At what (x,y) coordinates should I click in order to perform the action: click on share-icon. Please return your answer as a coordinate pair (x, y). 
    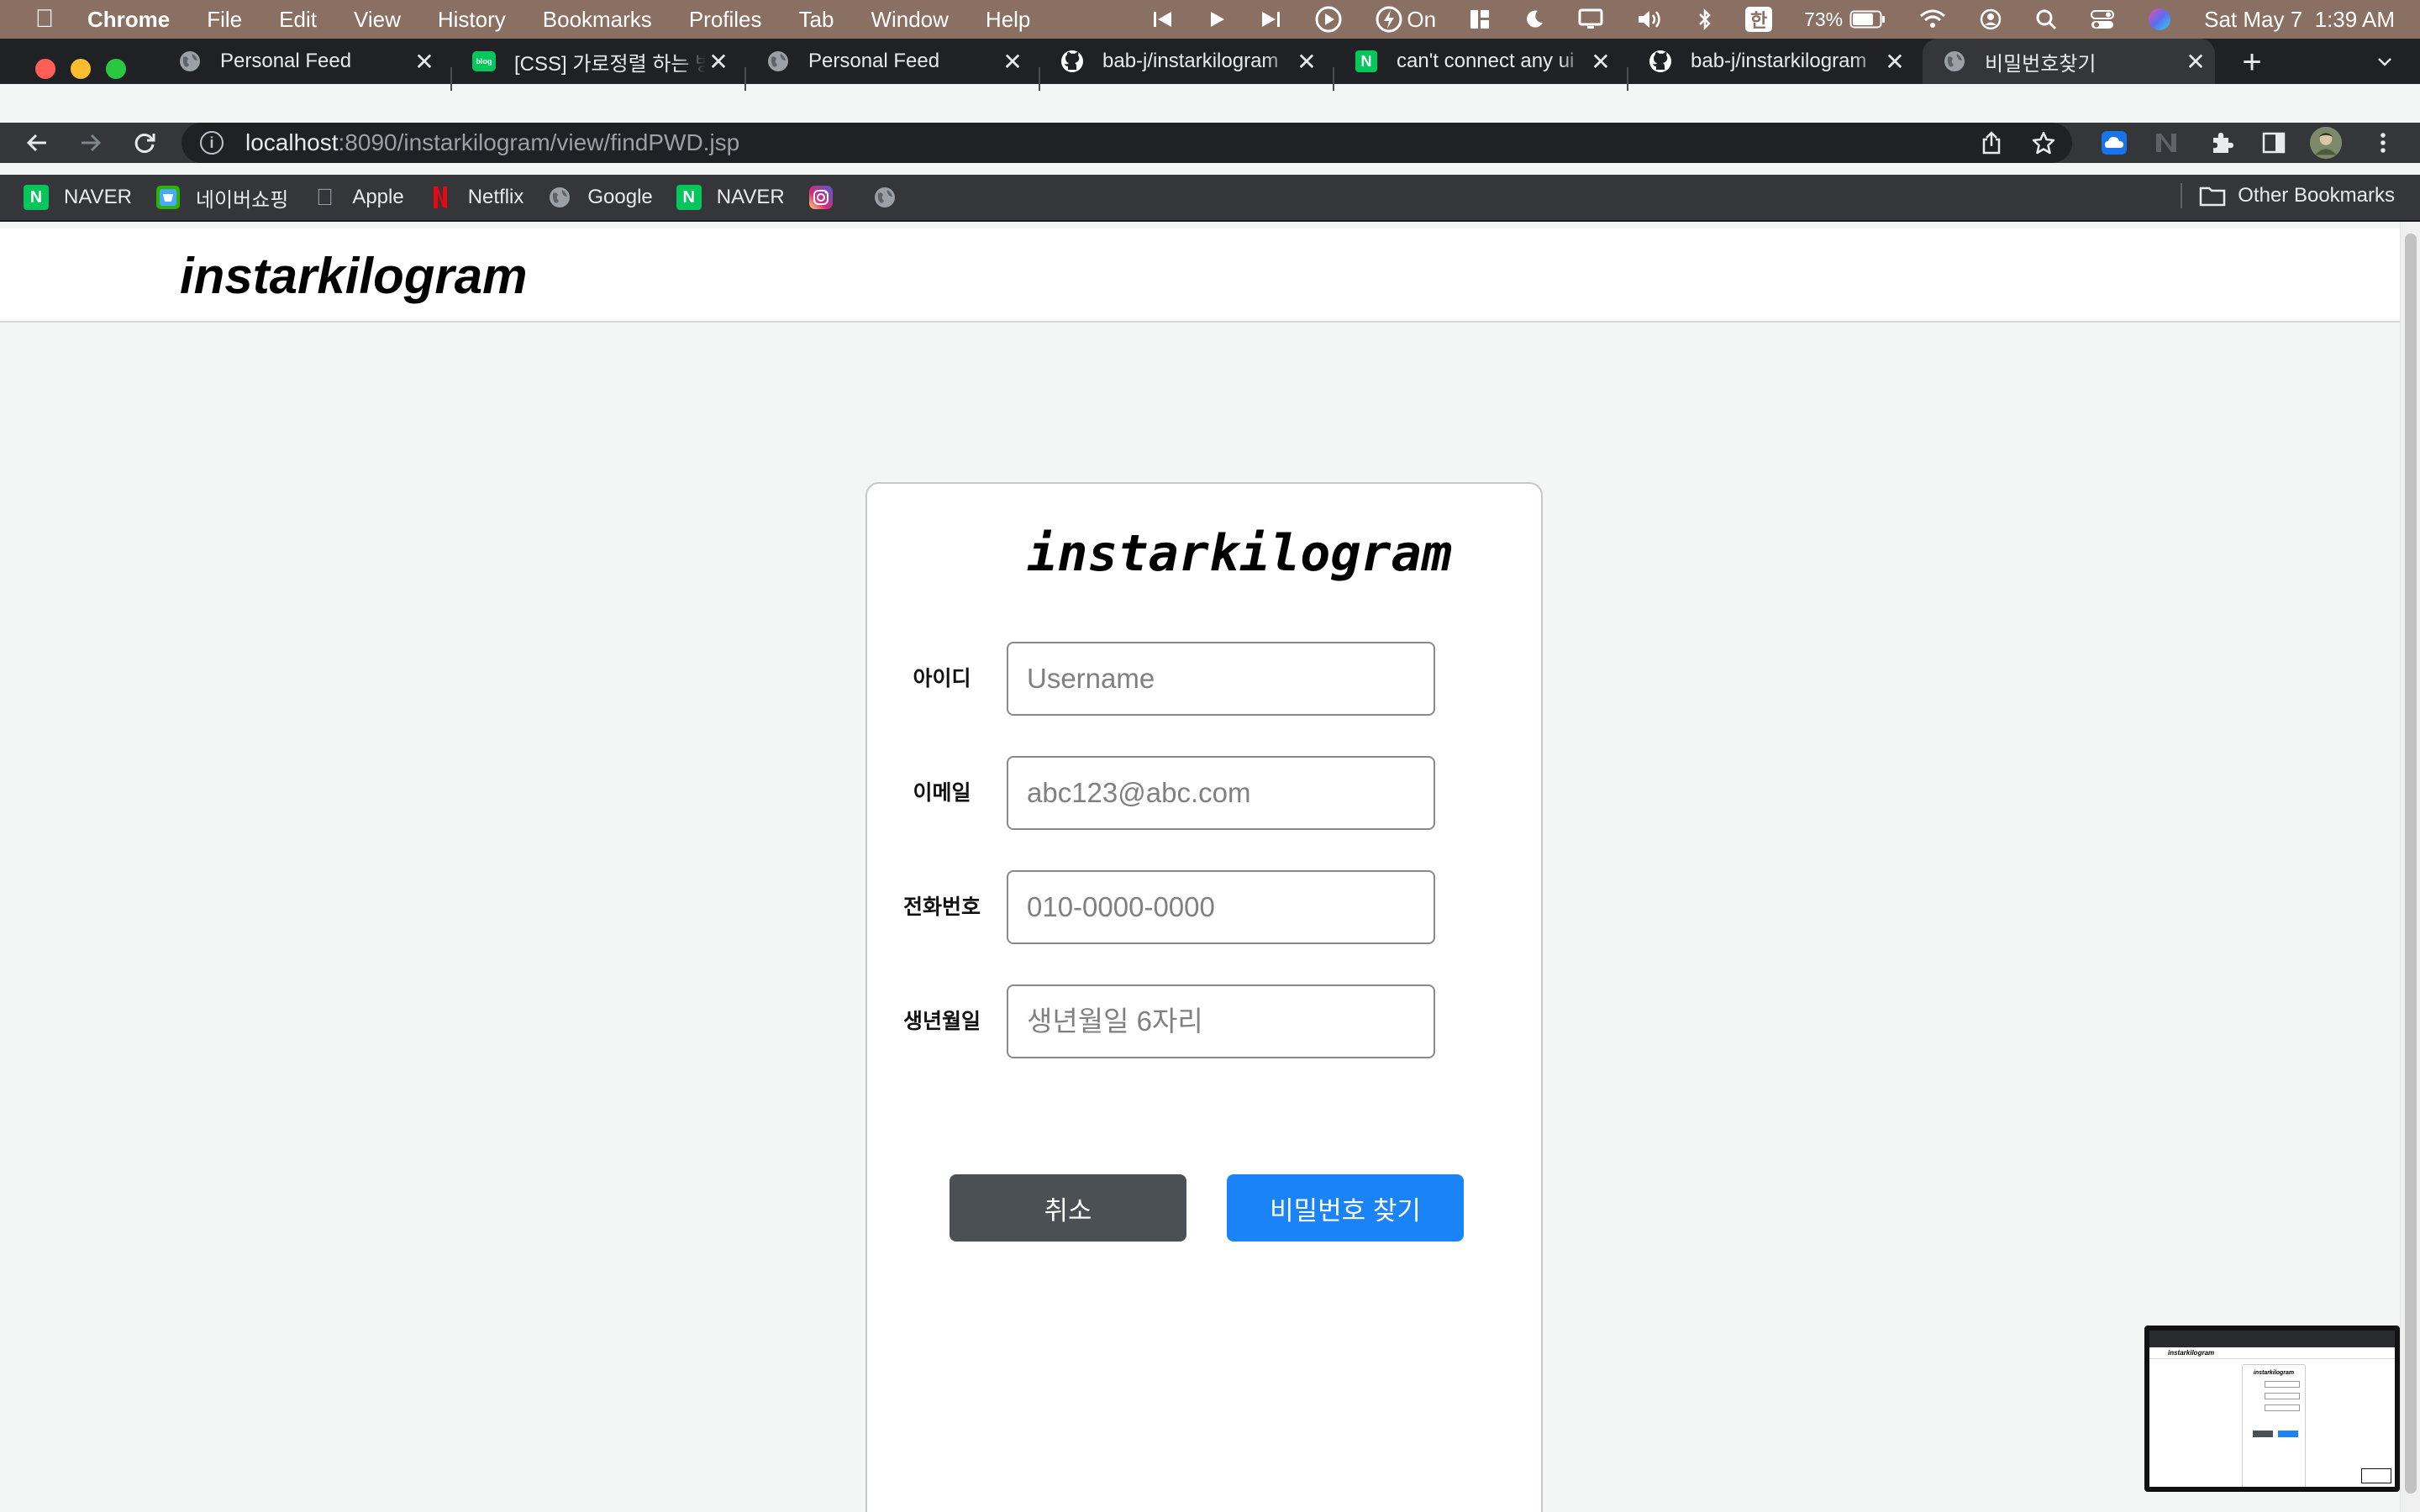
    Looking at the image, I should click on (1991, 142).